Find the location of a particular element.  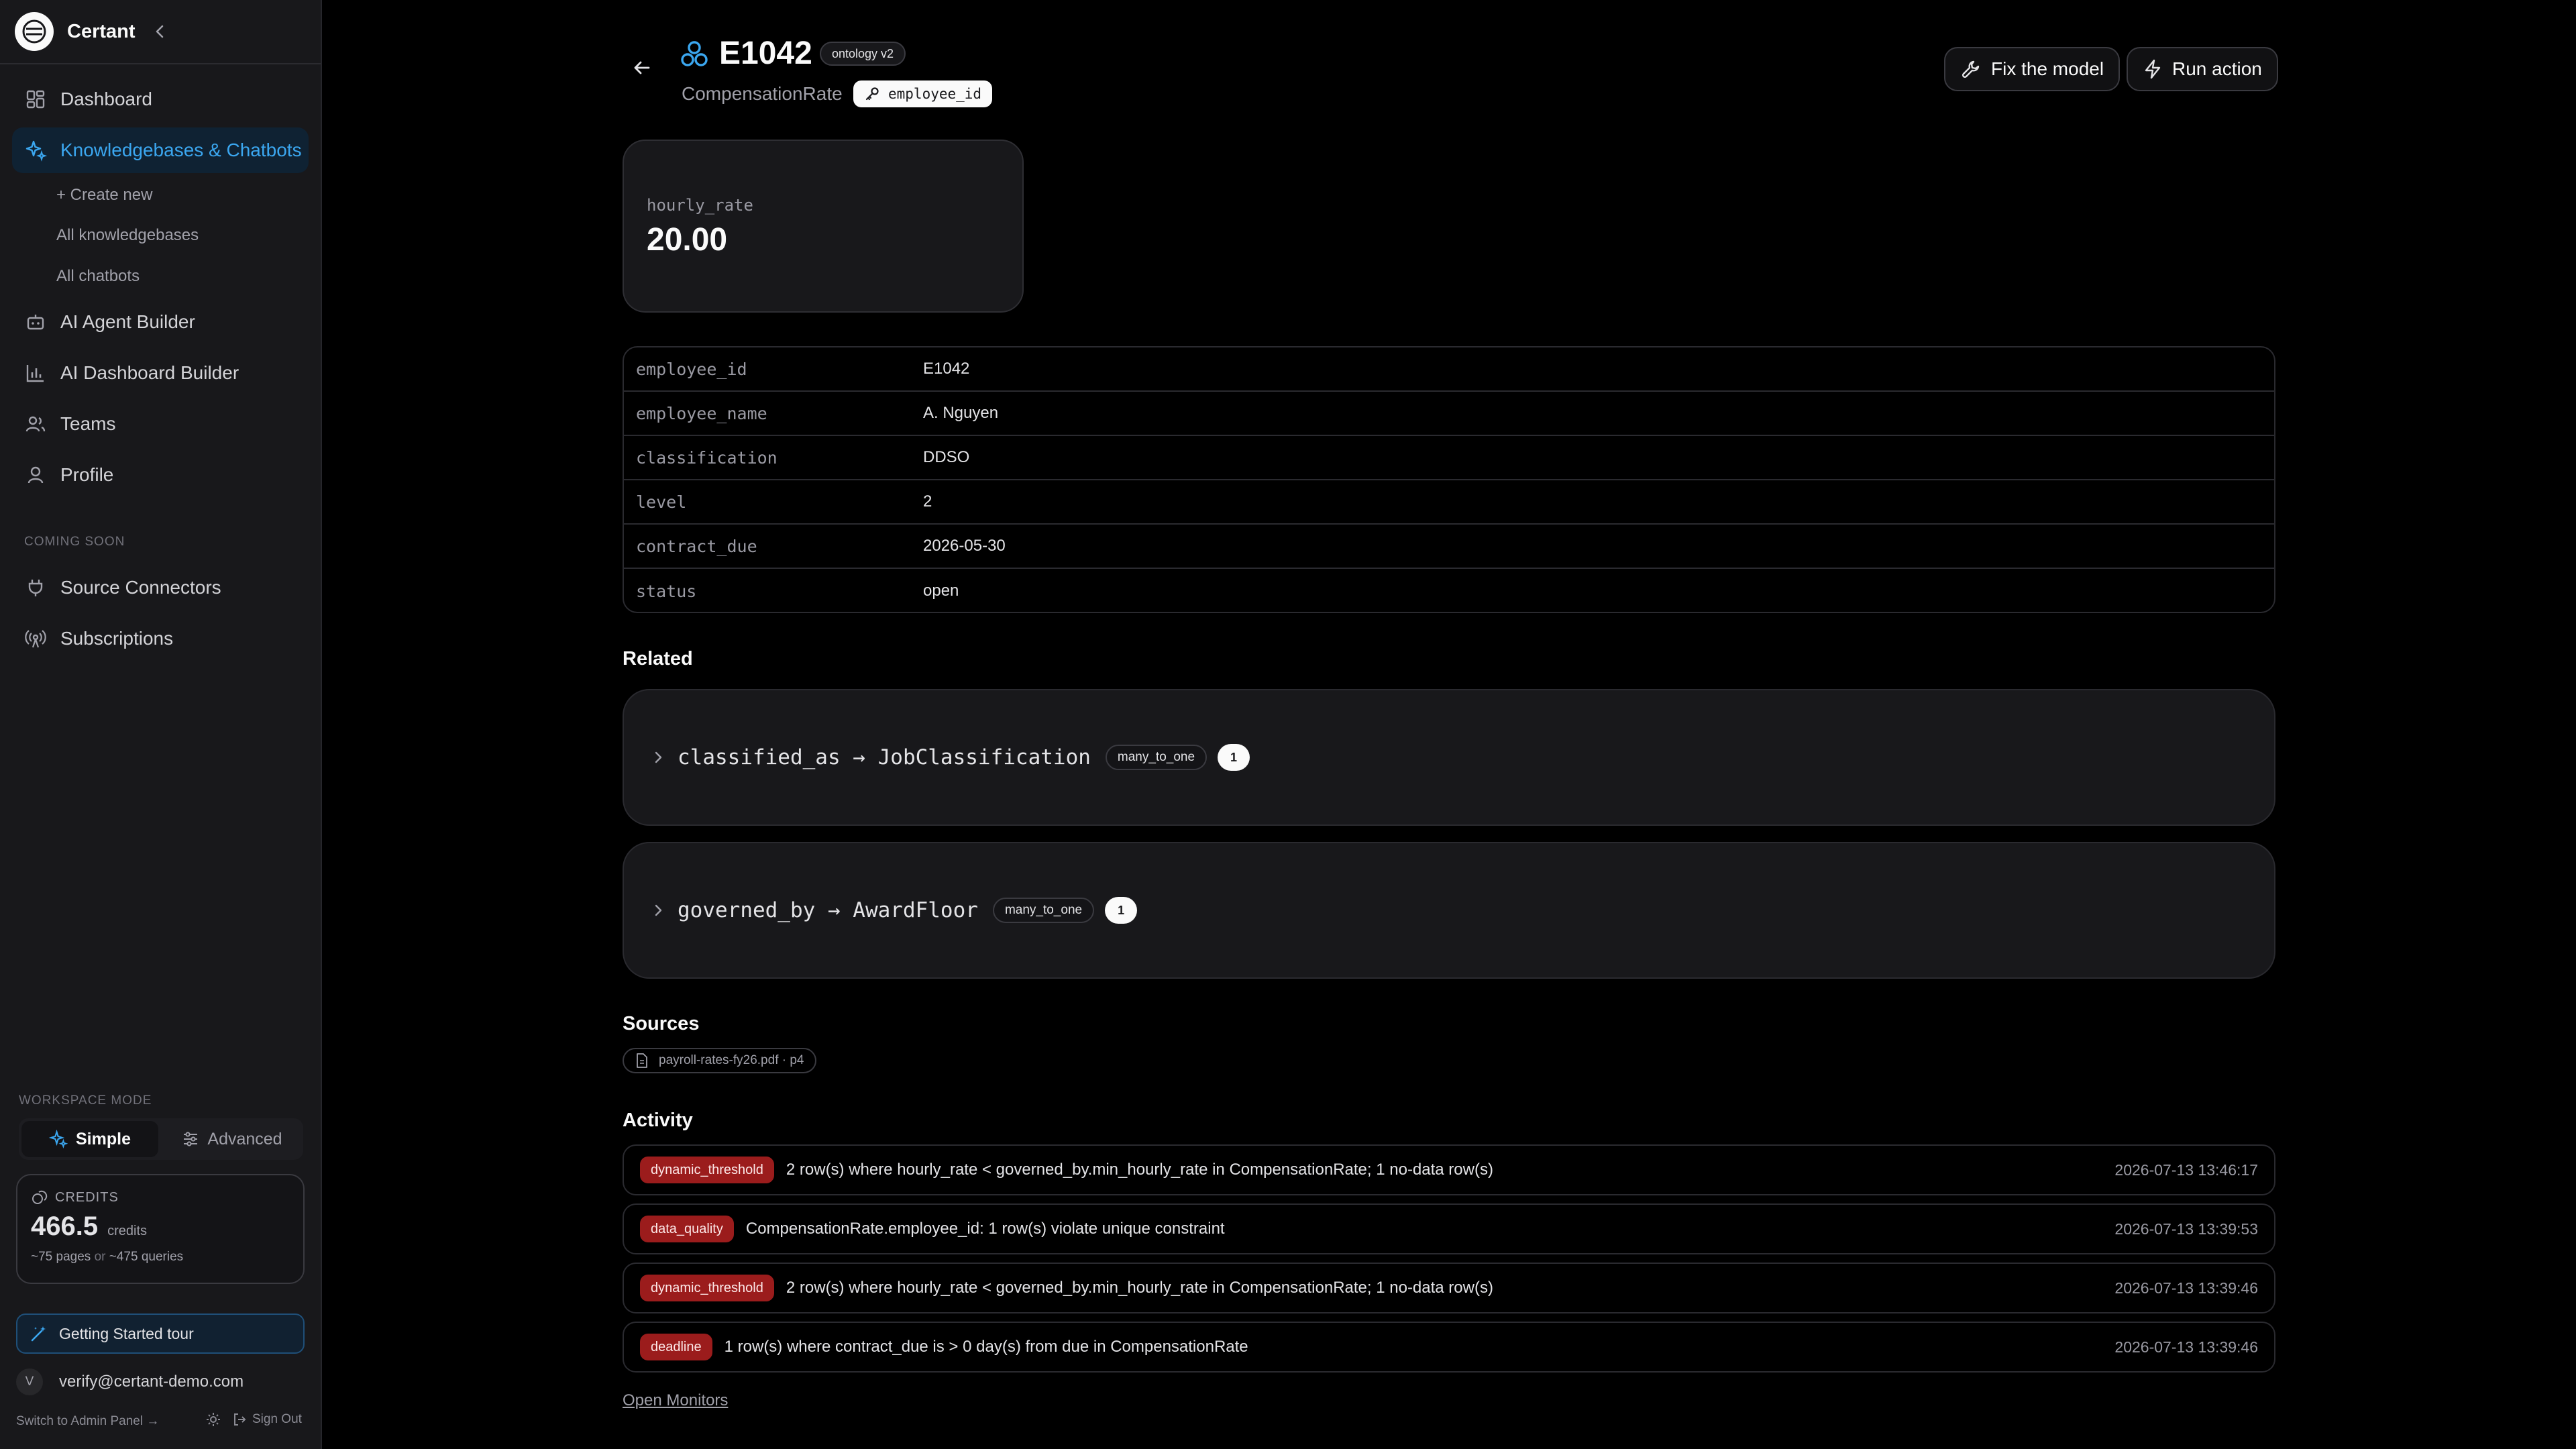

user-account: V verify@certant-demo.com is located at coordinates (130, 1381).